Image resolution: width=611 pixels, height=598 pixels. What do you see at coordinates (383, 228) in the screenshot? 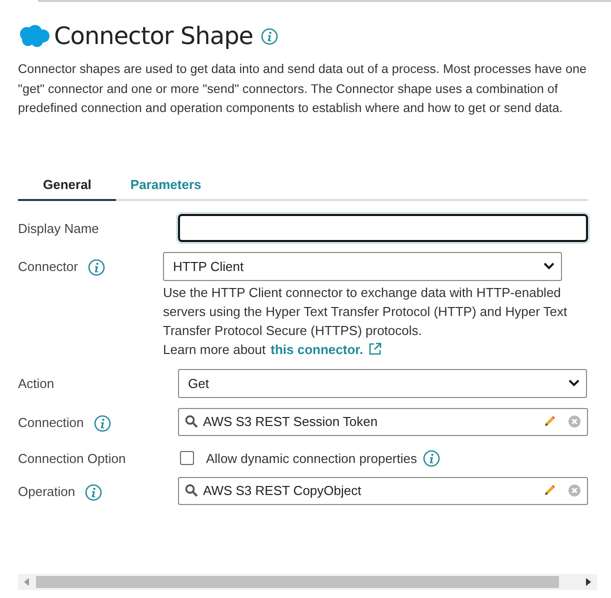
I see `text-field` at bounding box center [383, 228].